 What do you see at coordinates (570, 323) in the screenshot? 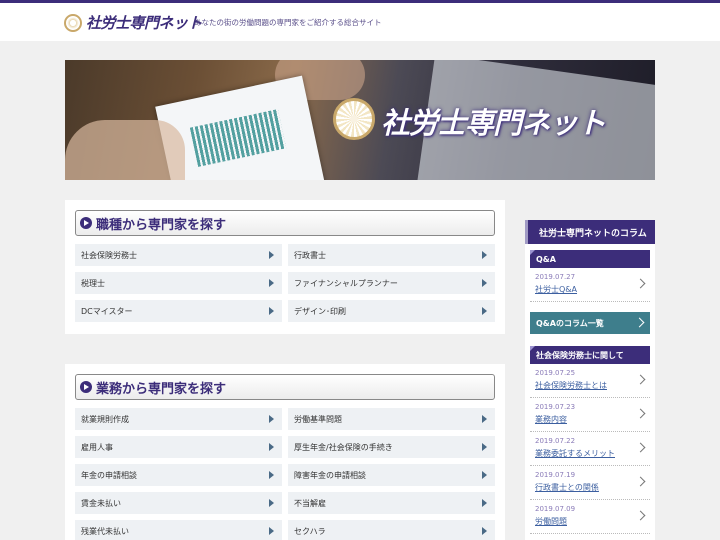
I see `button-label: Q&Aのコラム一覧` at bounding box center [570, 323].